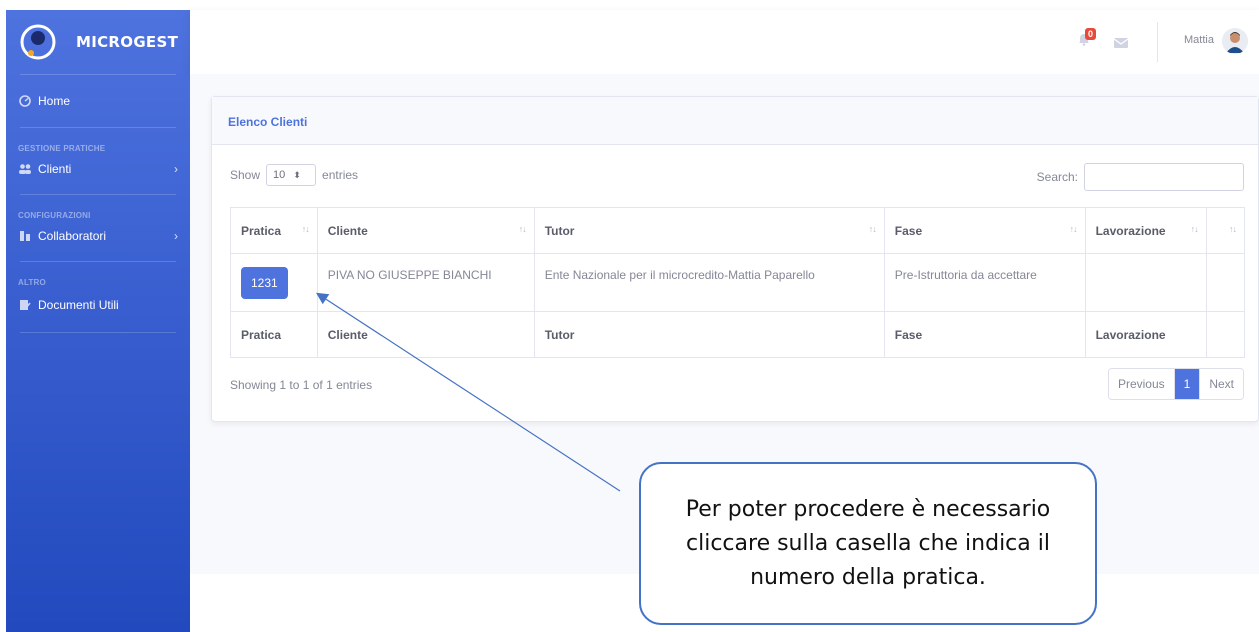 This screenshot has width=1259, height=632. I want to click on page-length-control: Show 10 ⬍ entries, so click(294, 175).